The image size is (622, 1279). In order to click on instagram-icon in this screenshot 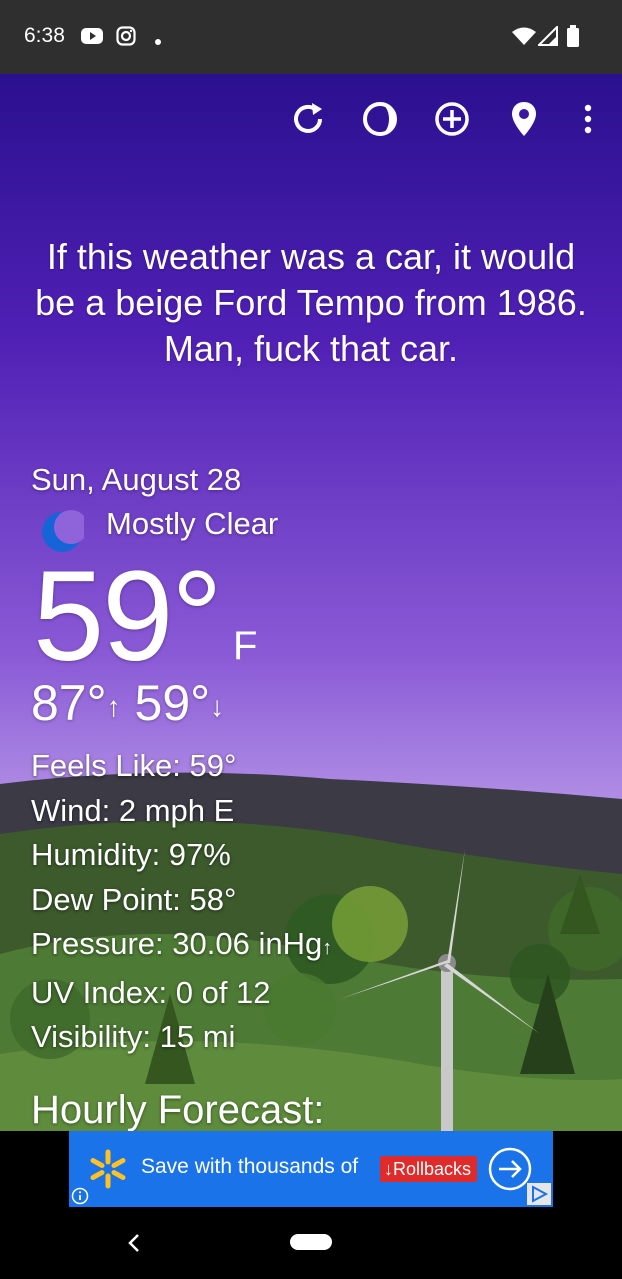, I will do `click(126, 38)`.